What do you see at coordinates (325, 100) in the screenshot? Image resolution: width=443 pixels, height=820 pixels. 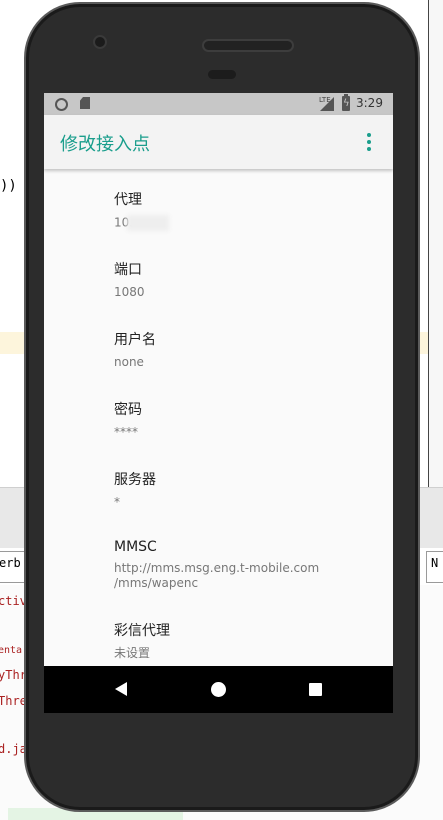 I see `network-type: LTE` at bounding box center [325, 100].